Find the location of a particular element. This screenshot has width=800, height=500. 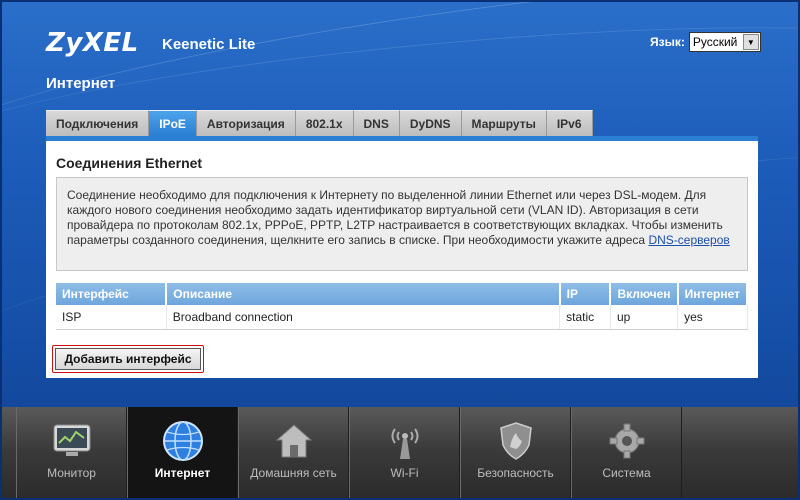

wifi-antenna-icon is located at coordinates (405, 441).